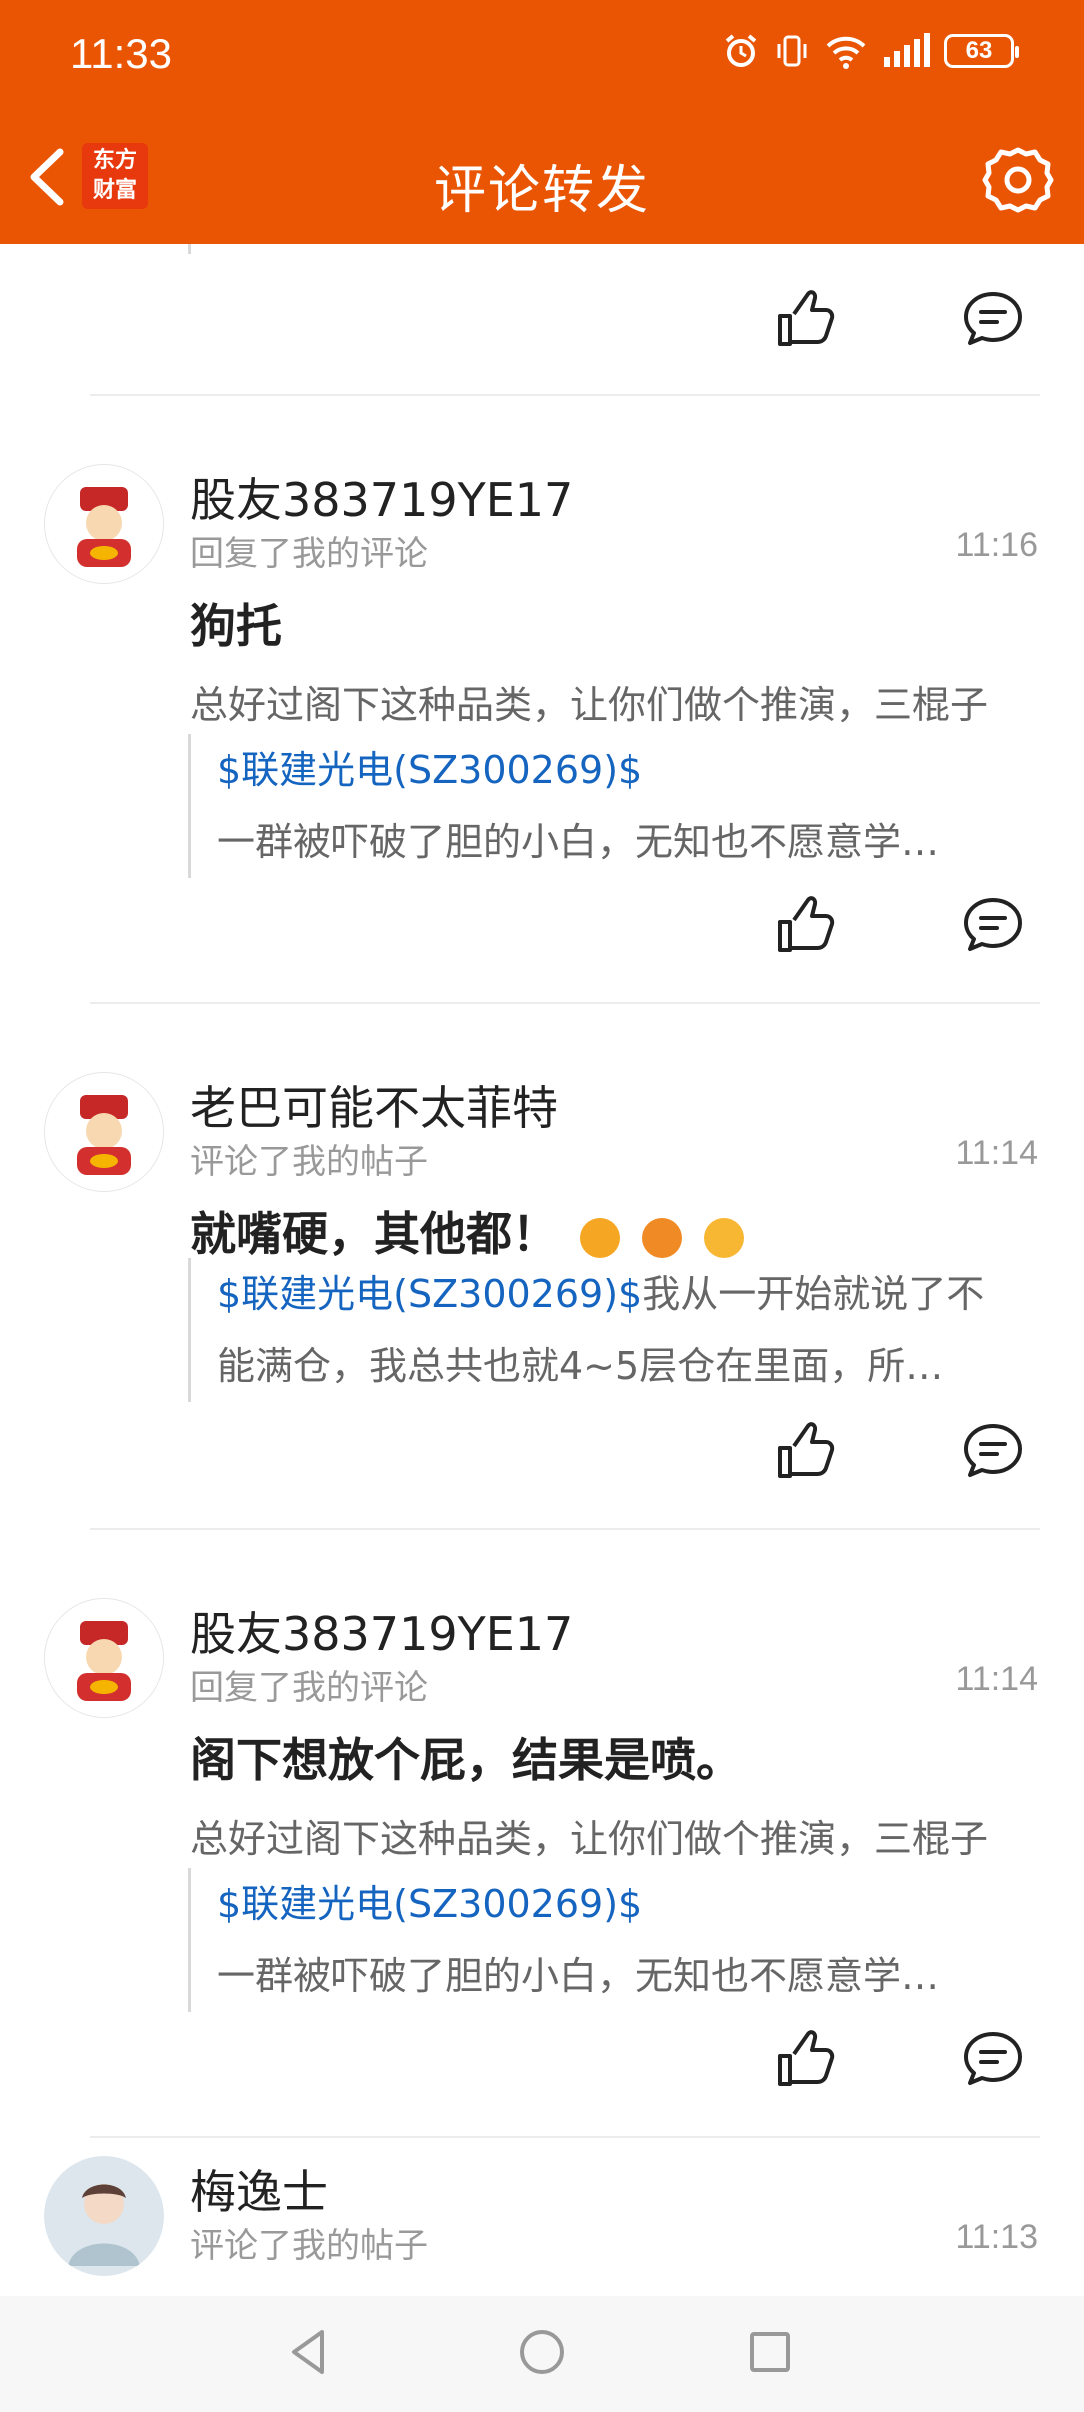  I want to click on comment-text: 就嘴硬，其他都！, so click(467, 1231).